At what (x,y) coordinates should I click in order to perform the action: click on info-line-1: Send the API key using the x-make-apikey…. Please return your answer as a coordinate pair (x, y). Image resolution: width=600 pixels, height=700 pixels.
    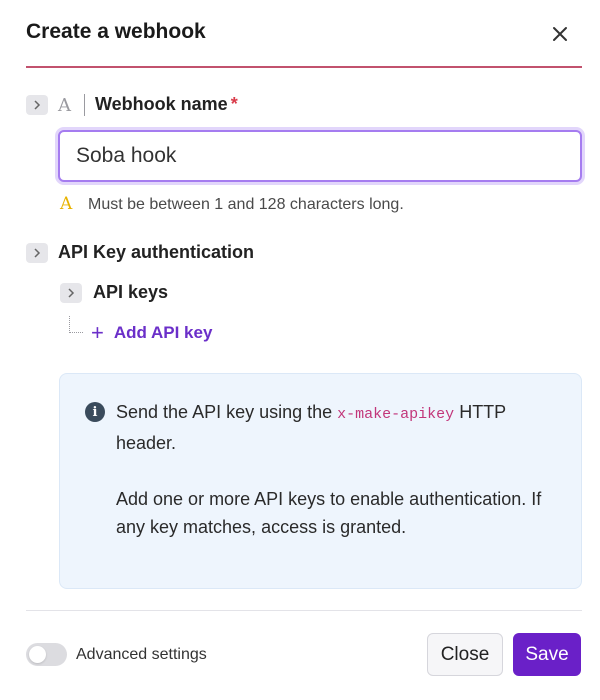
    Looking at the image, I should click on (311, 427).